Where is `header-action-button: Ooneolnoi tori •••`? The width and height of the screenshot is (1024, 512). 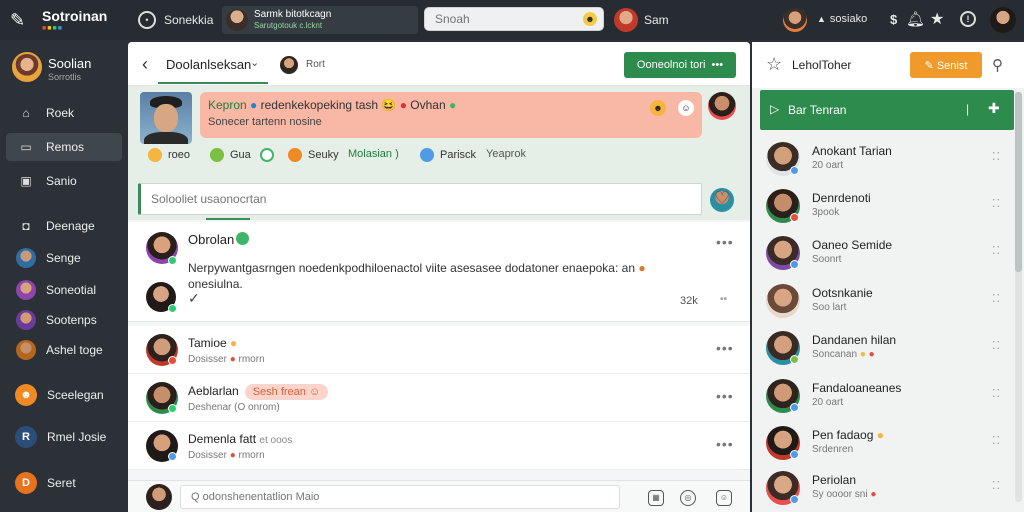 header-action-button: Ooneolnoi tori ••• is located at coordinates (680, 65).